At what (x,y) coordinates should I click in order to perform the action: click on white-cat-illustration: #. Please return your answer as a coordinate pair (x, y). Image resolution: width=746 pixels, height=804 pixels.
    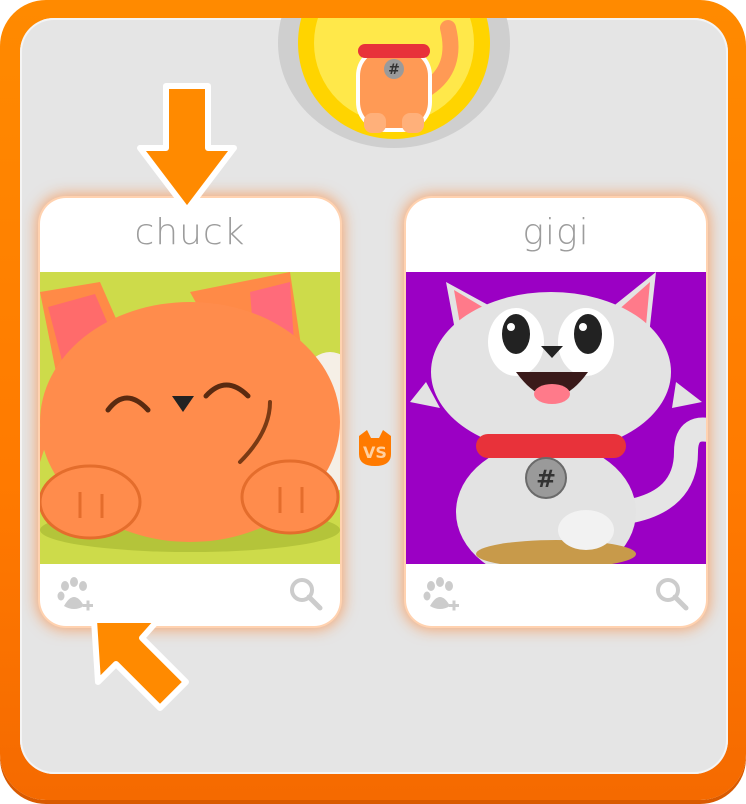
    Looking at the image, I should click on (556, 418).